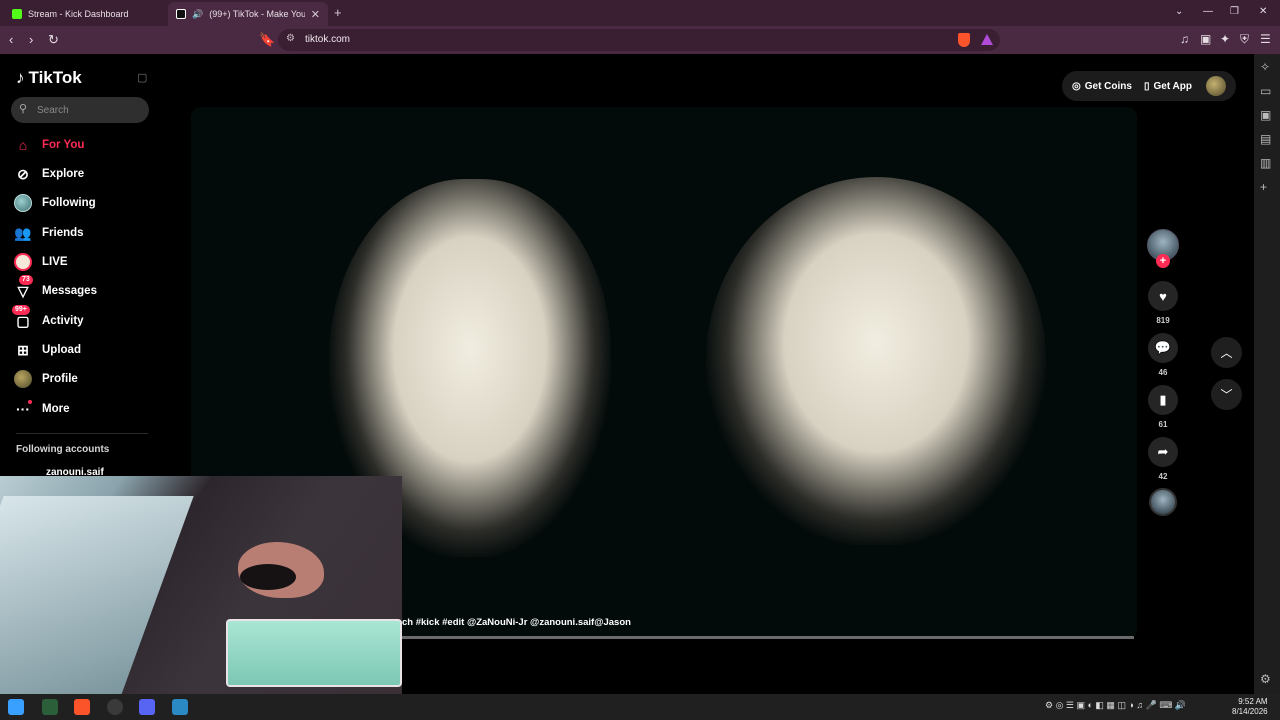 Image resolution: width=1280 pixels, height=720 pixels. I want to click on add-panel-icon: +, so click(1263, 187).